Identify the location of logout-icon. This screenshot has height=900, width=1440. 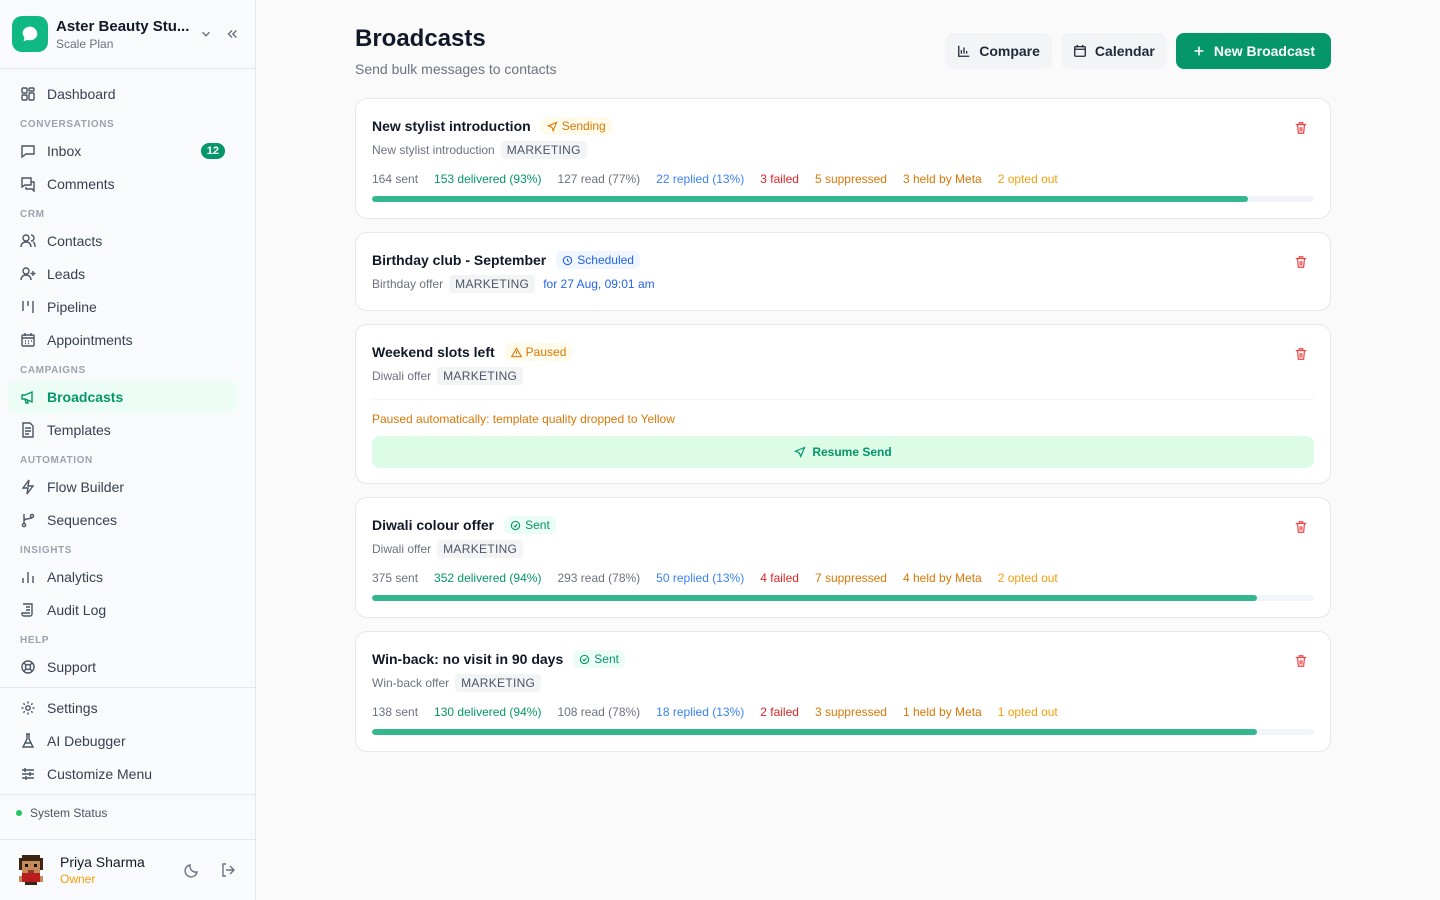
(228, 870).